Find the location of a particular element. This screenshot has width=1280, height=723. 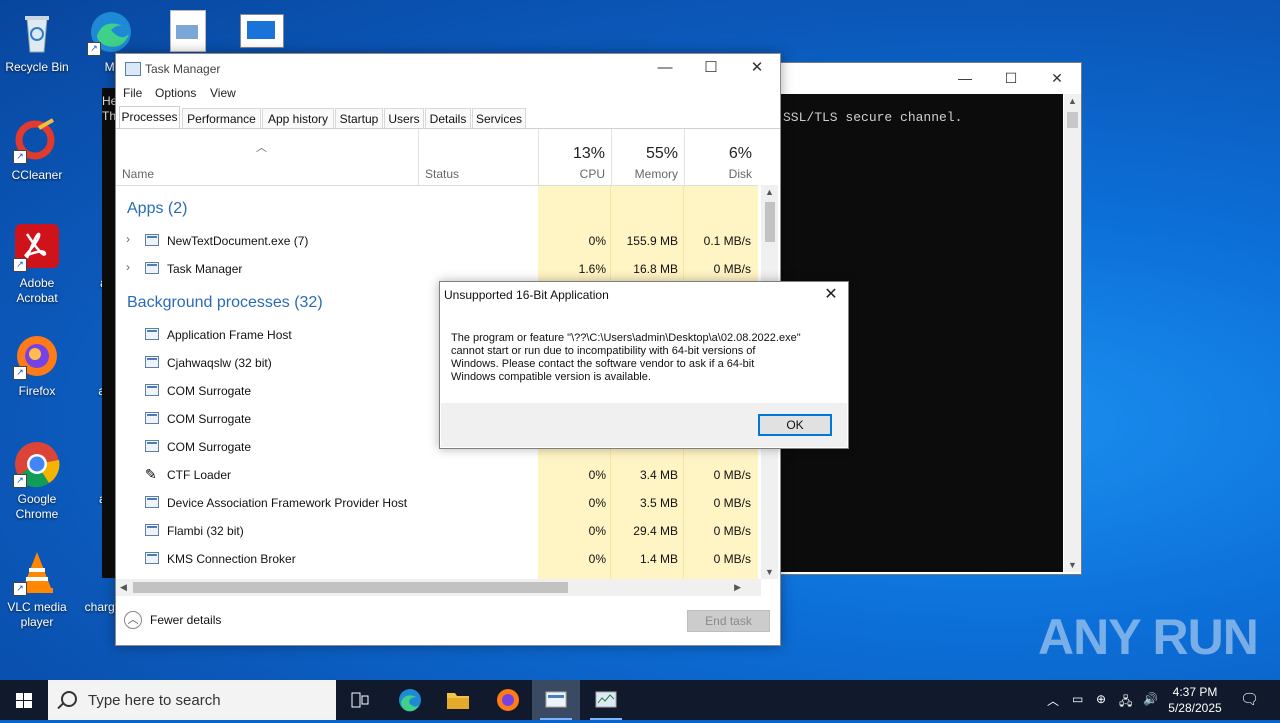

column-name: Name is located at coordinates (267, 157).